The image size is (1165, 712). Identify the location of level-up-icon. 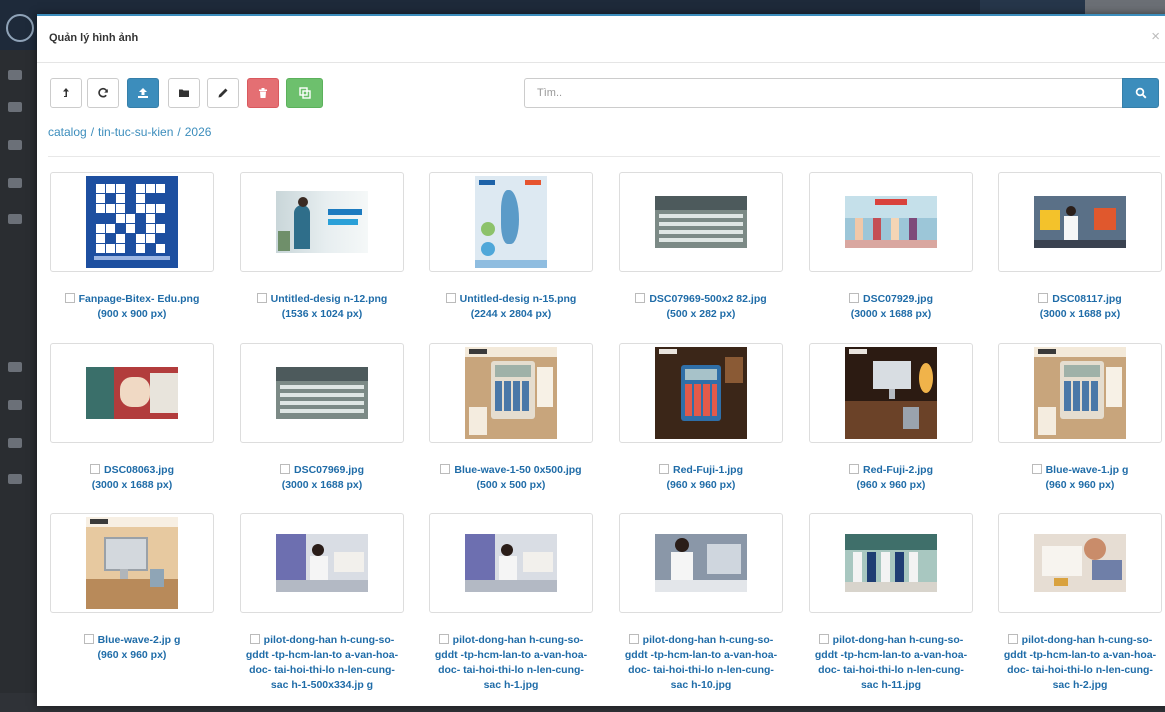
(66, 92).